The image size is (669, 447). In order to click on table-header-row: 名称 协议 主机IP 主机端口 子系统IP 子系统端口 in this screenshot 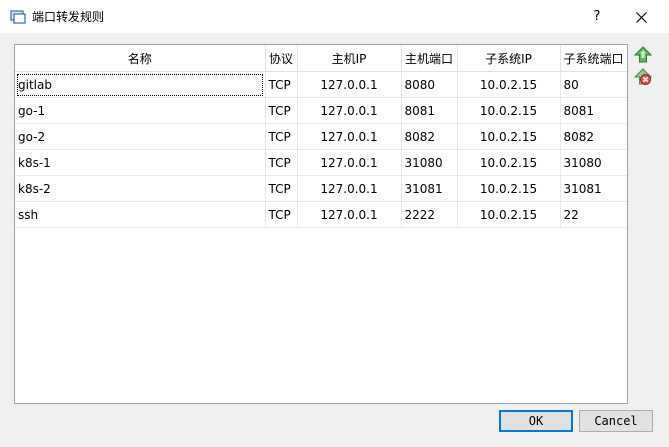, I will do `click(321, 58)`.